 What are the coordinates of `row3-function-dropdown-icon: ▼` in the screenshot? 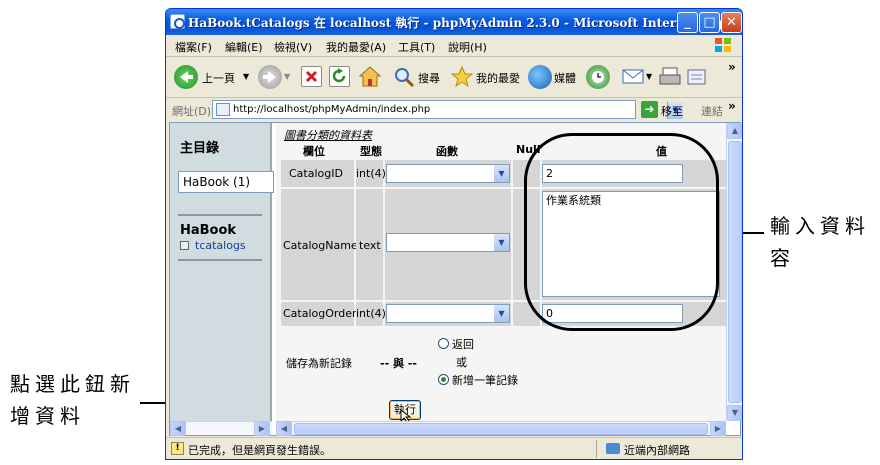 It's located at (501, 313).